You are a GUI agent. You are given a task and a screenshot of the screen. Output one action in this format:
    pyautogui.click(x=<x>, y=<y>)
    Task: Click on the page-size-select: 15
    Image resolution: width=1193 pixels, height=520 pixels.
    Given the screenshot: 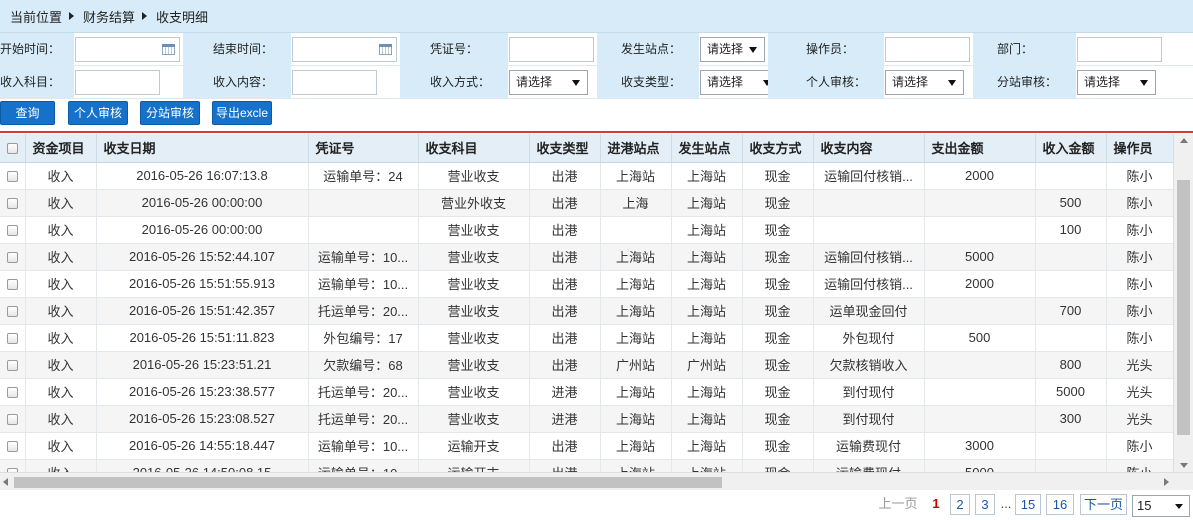 What is the action you would take?
    pyautogui.click(x=1161, y=506)
    